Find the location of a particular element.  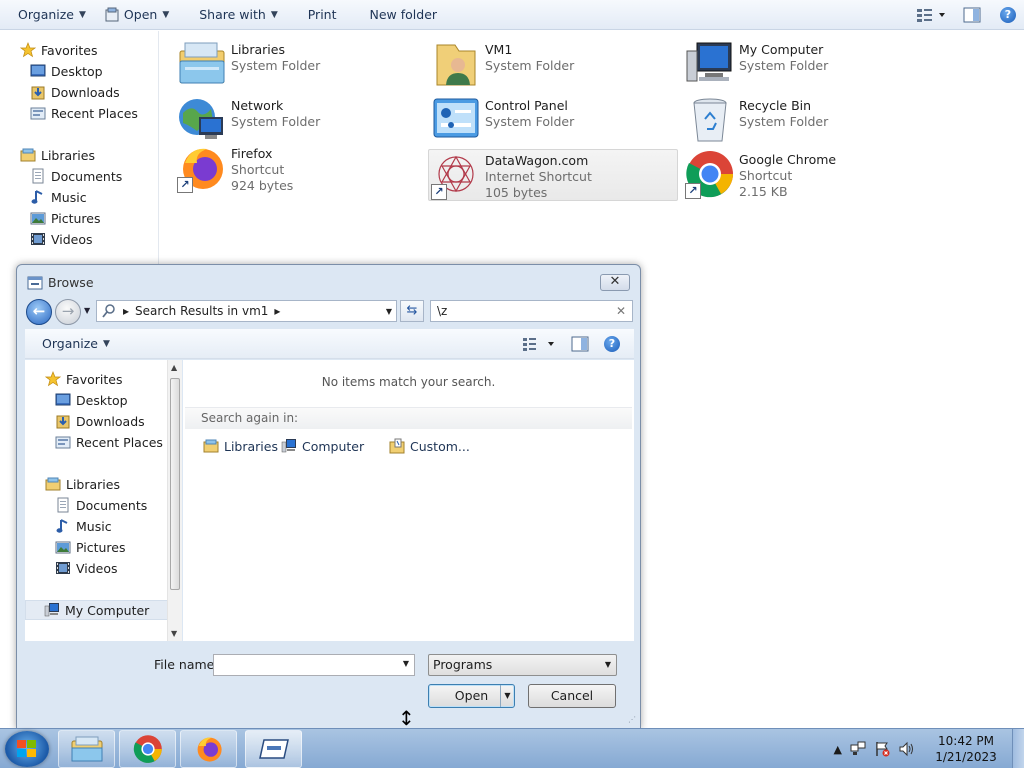

dialog-nav-recent-places: Recent Places is located at coordinates (109, 442).